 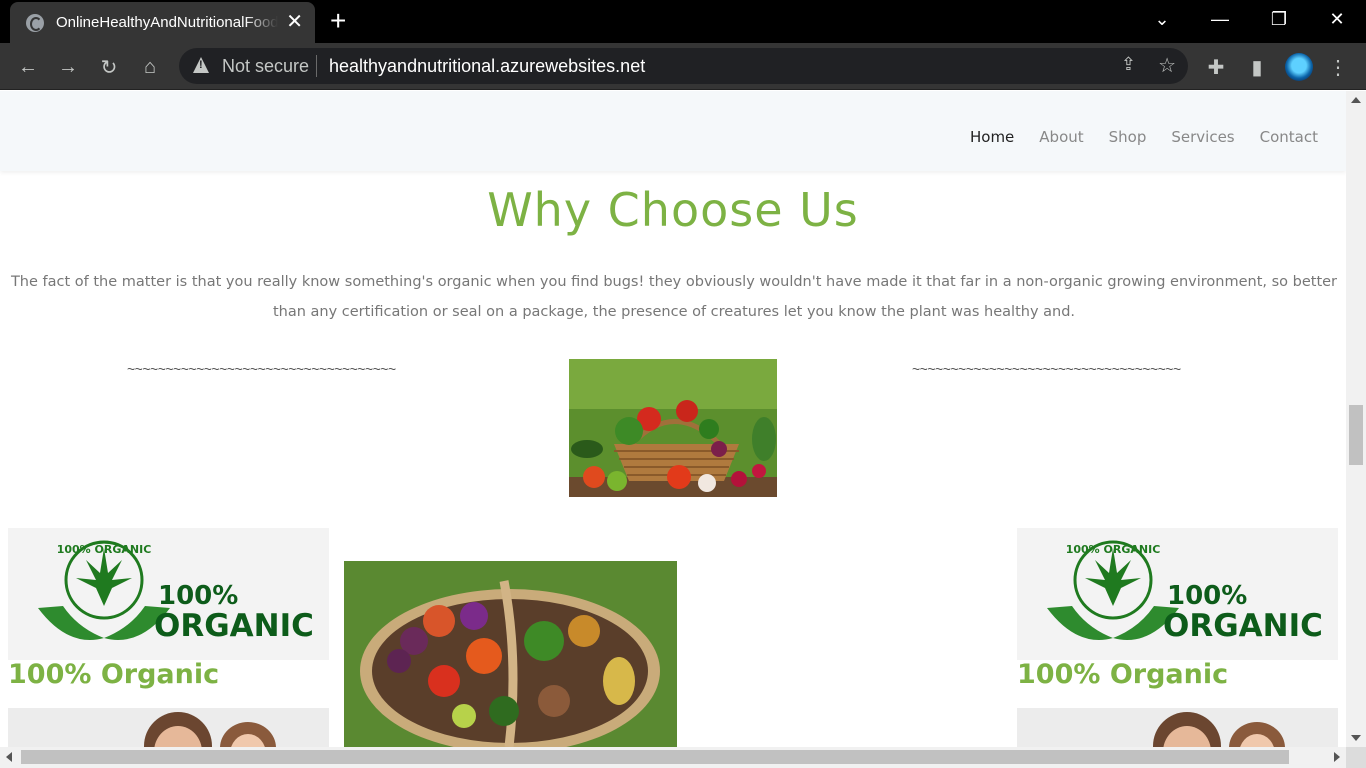 I want to click on vertical-scroll-thumb, so click(x=1356, y=435).